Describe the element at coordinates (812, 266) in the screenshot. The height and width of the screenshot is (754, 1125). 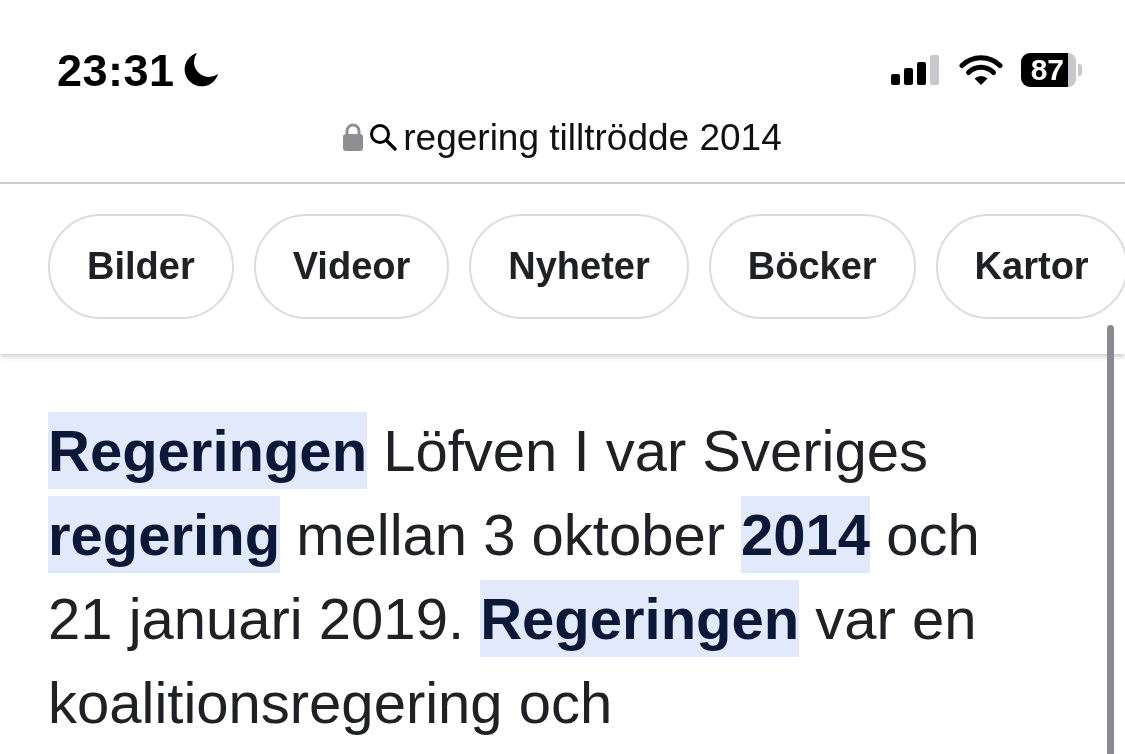
I see `filter-chip: Böcker` at that location.